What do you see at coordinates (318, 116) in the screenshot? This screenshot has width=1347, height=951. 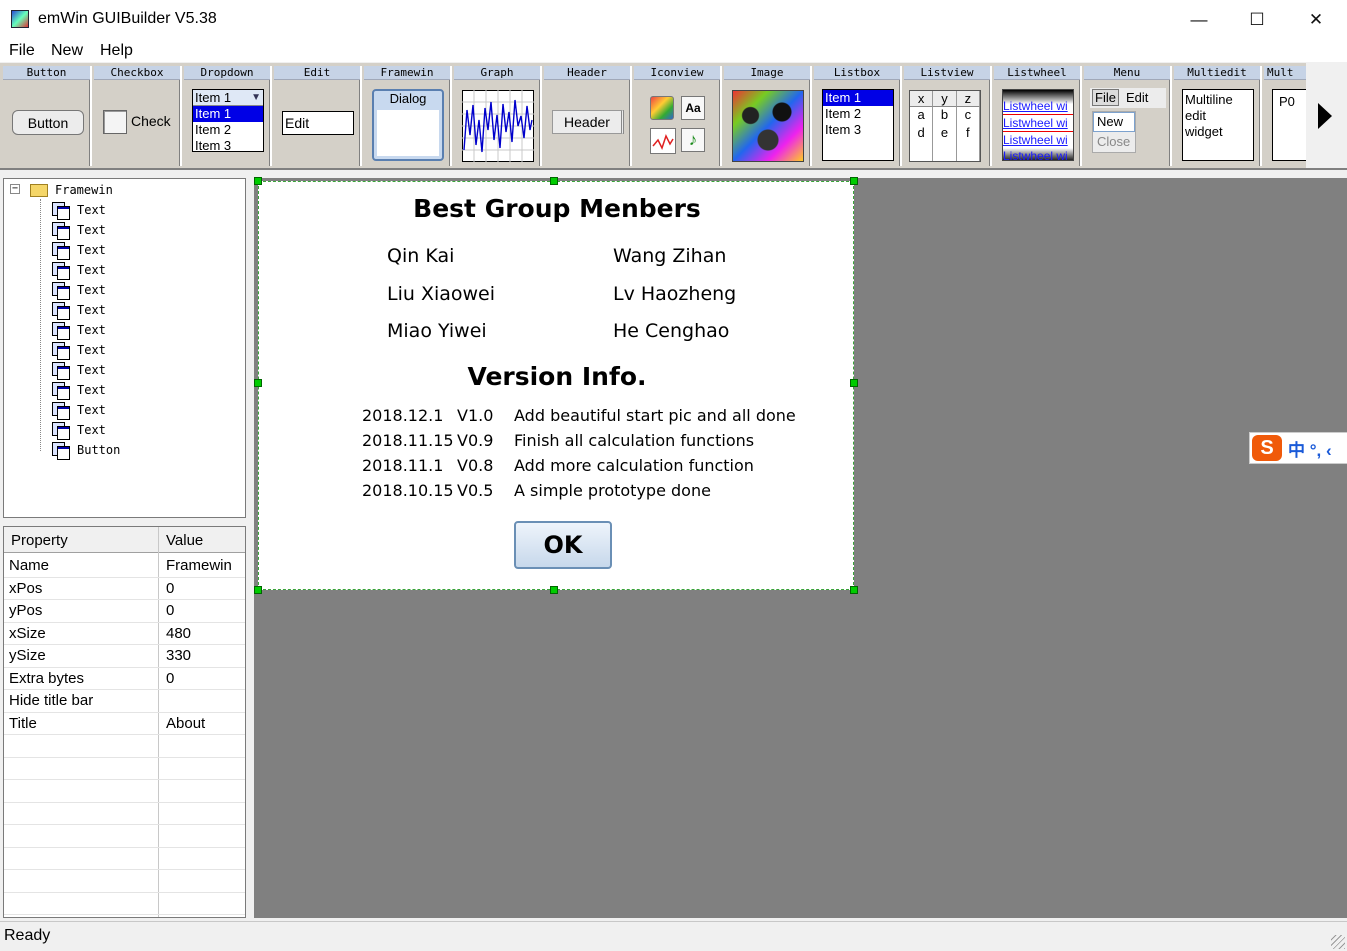 I see `palette-edit: Edit Edit` at bounding box center [318, 116].